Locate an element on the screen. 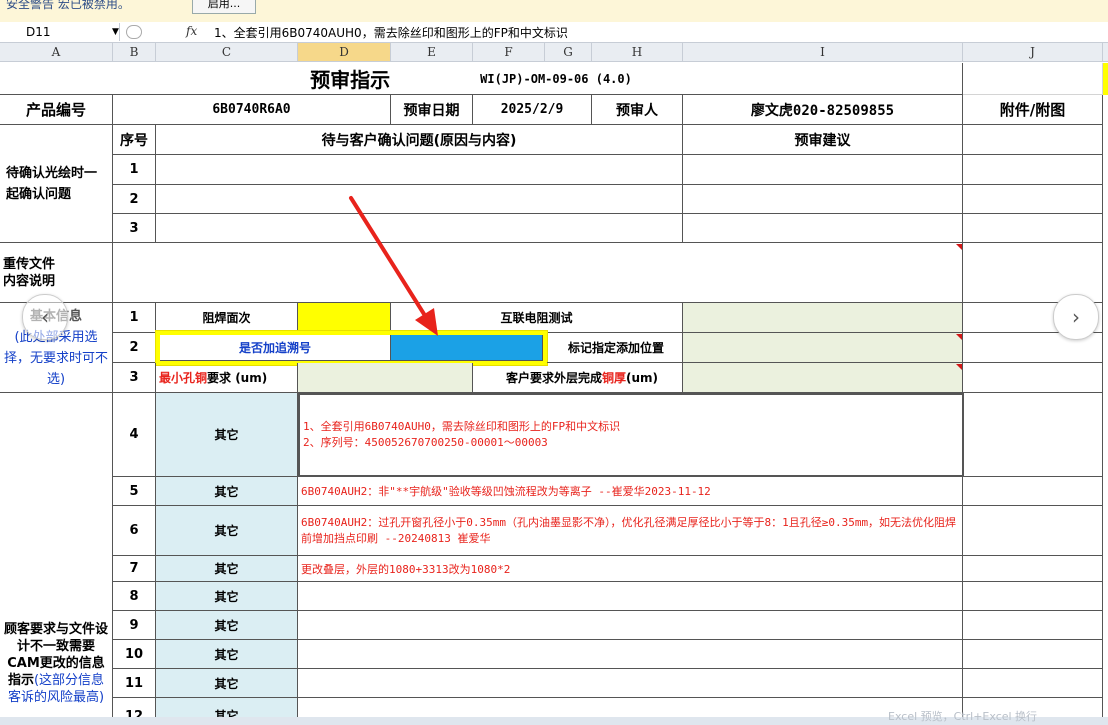  annotation-arrow is located at coordinates (393, 266).